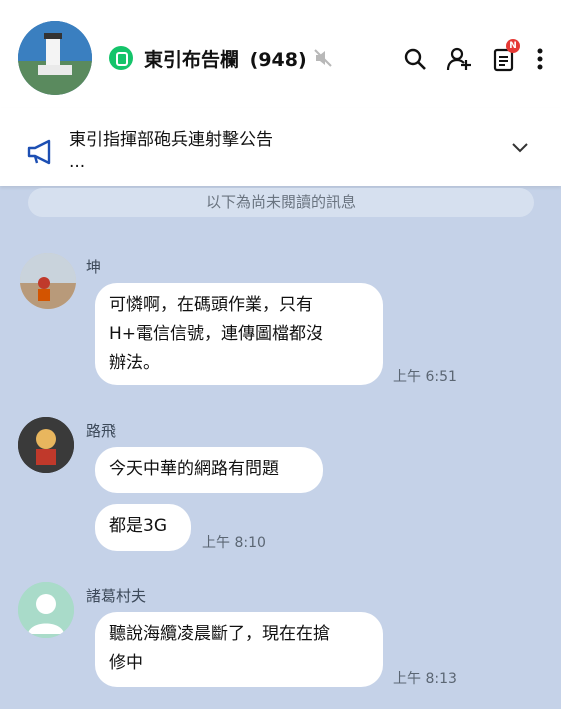 The height and width of the screenshot is (709, 561). Describe the element at coordinates (425, 679) in the screenshot. I see `message-time: 上午 8:13` at that location.